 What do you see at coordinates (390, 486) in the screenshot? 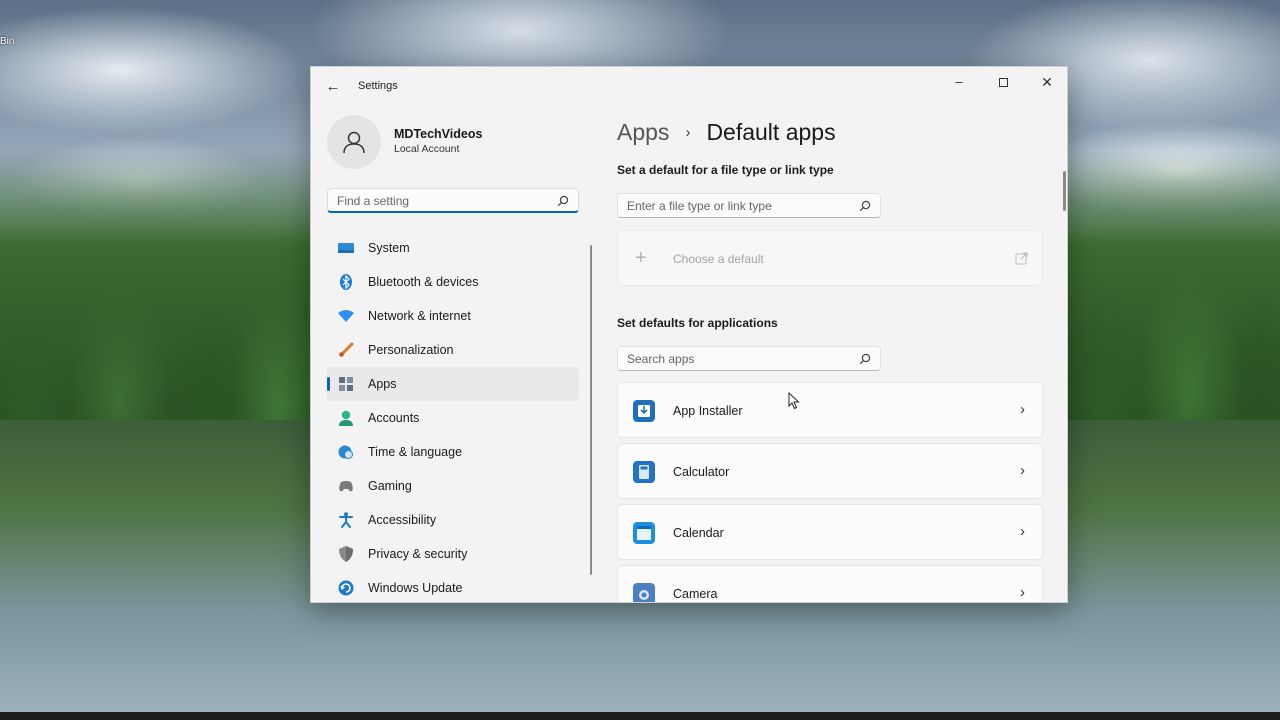
I see `sidebar-item-label: Gaming` at bounding box center [390, 486].